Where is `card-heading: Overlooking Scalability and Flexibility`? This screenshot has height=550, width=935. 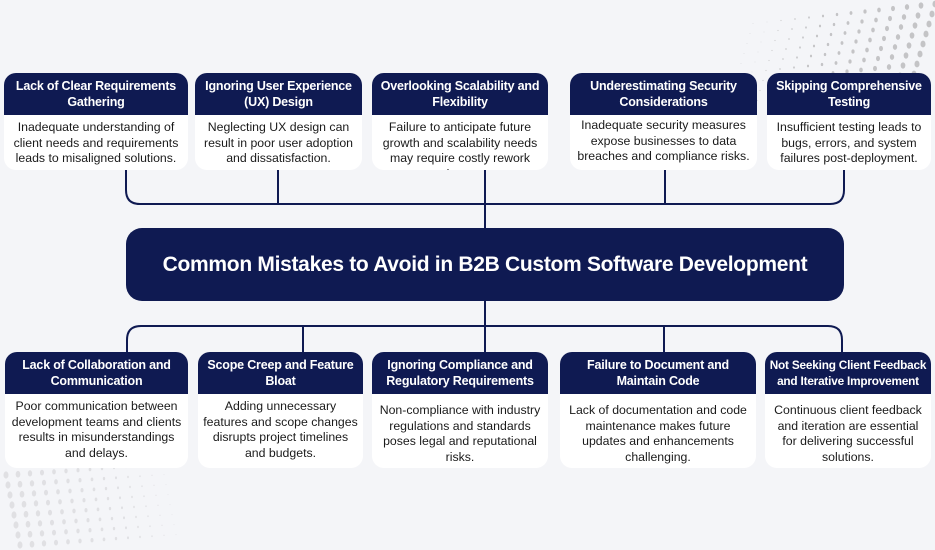
card-heading: Overlooking Scalability and Flexibility is located at coordinates (460, 94).